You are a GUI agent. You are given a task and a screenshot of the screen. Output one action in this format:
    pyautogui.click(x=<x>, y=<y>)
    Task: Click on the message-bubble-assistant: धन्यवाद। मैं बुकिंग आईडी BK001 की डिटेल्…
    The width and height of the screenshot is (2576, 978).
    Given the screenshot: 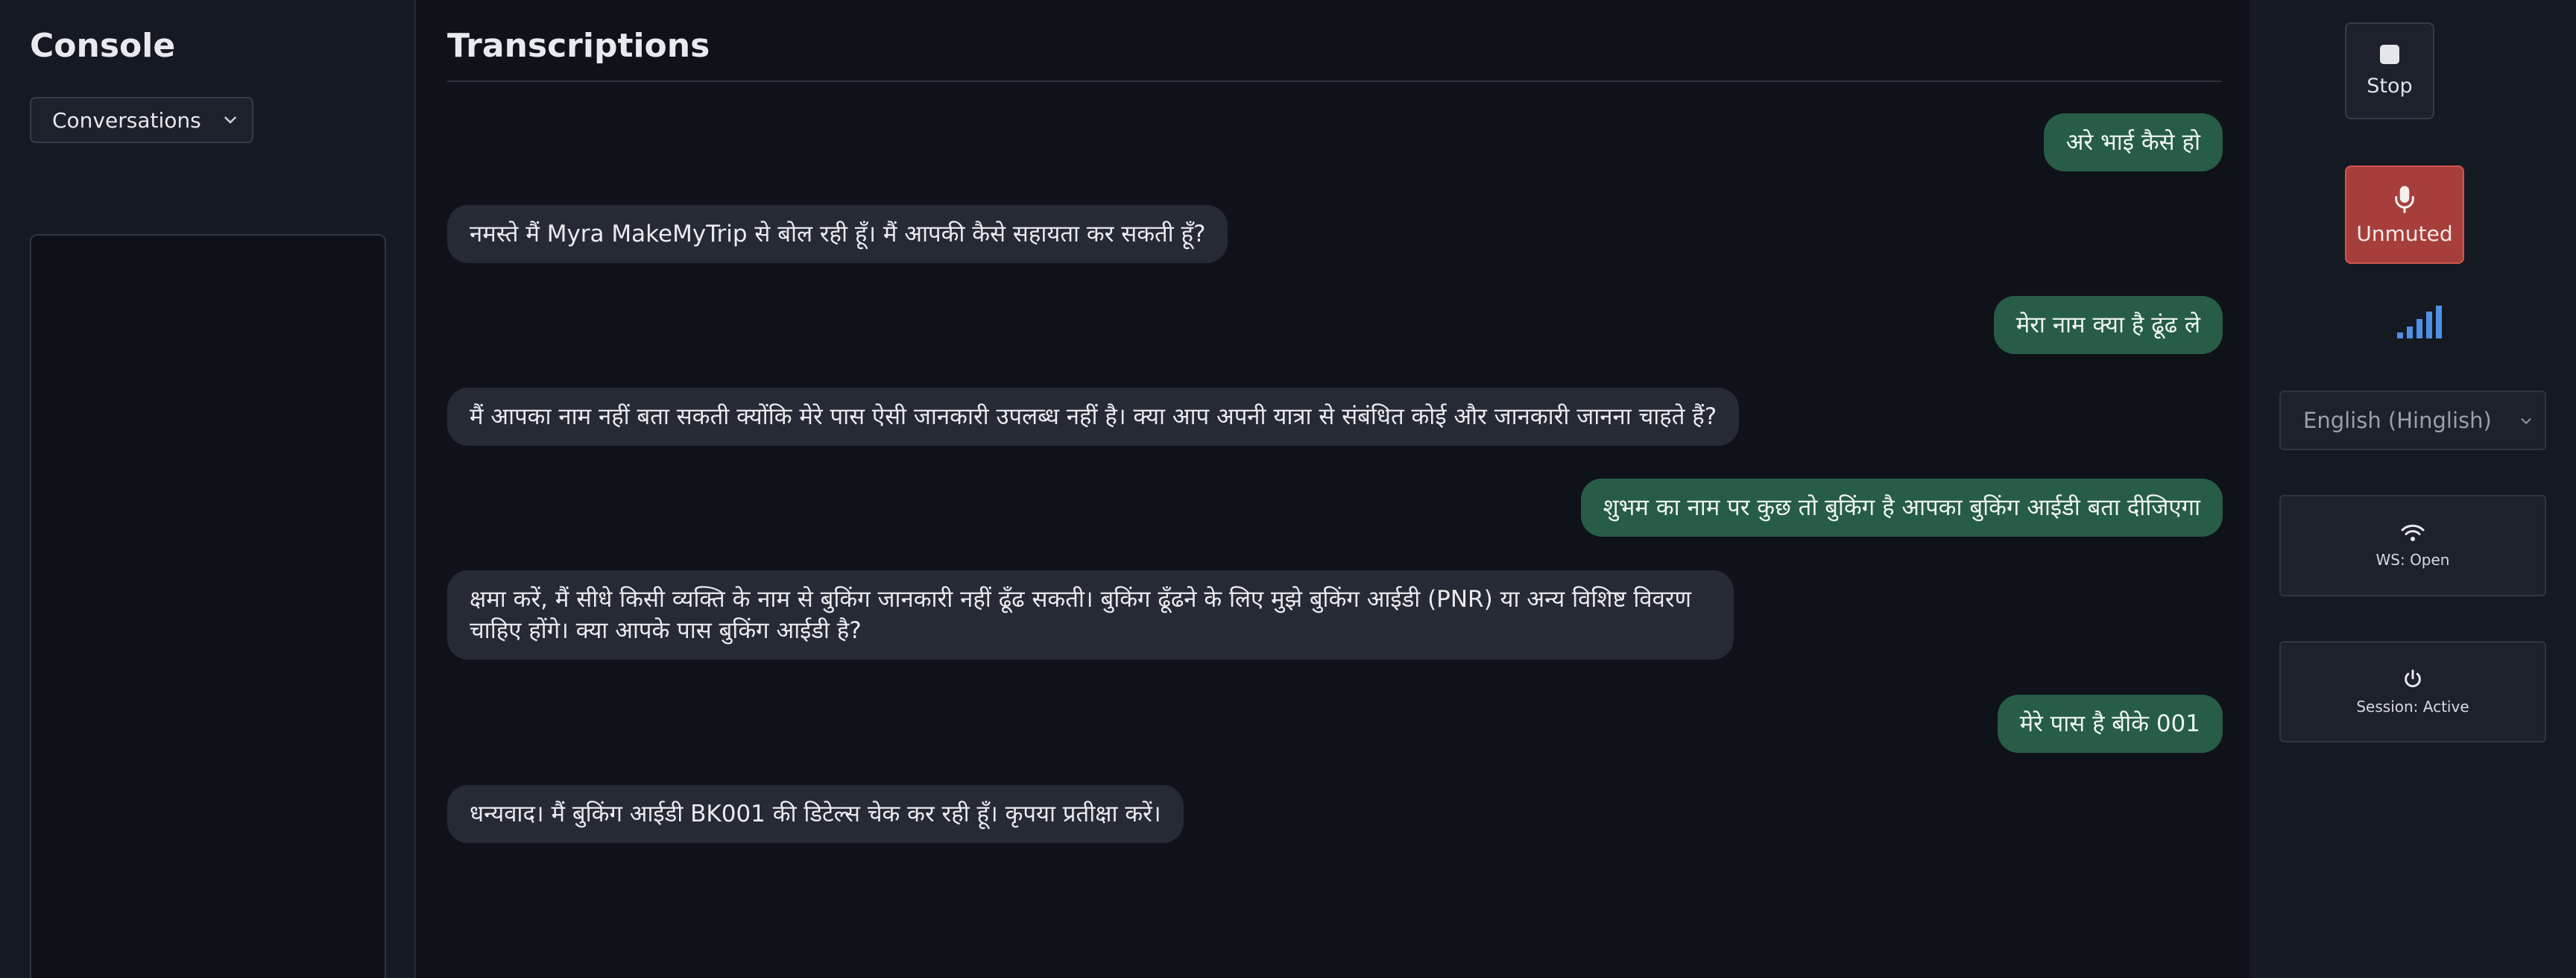 What is the action you would take?
    pyautogui.click(x=816, y=814)
    